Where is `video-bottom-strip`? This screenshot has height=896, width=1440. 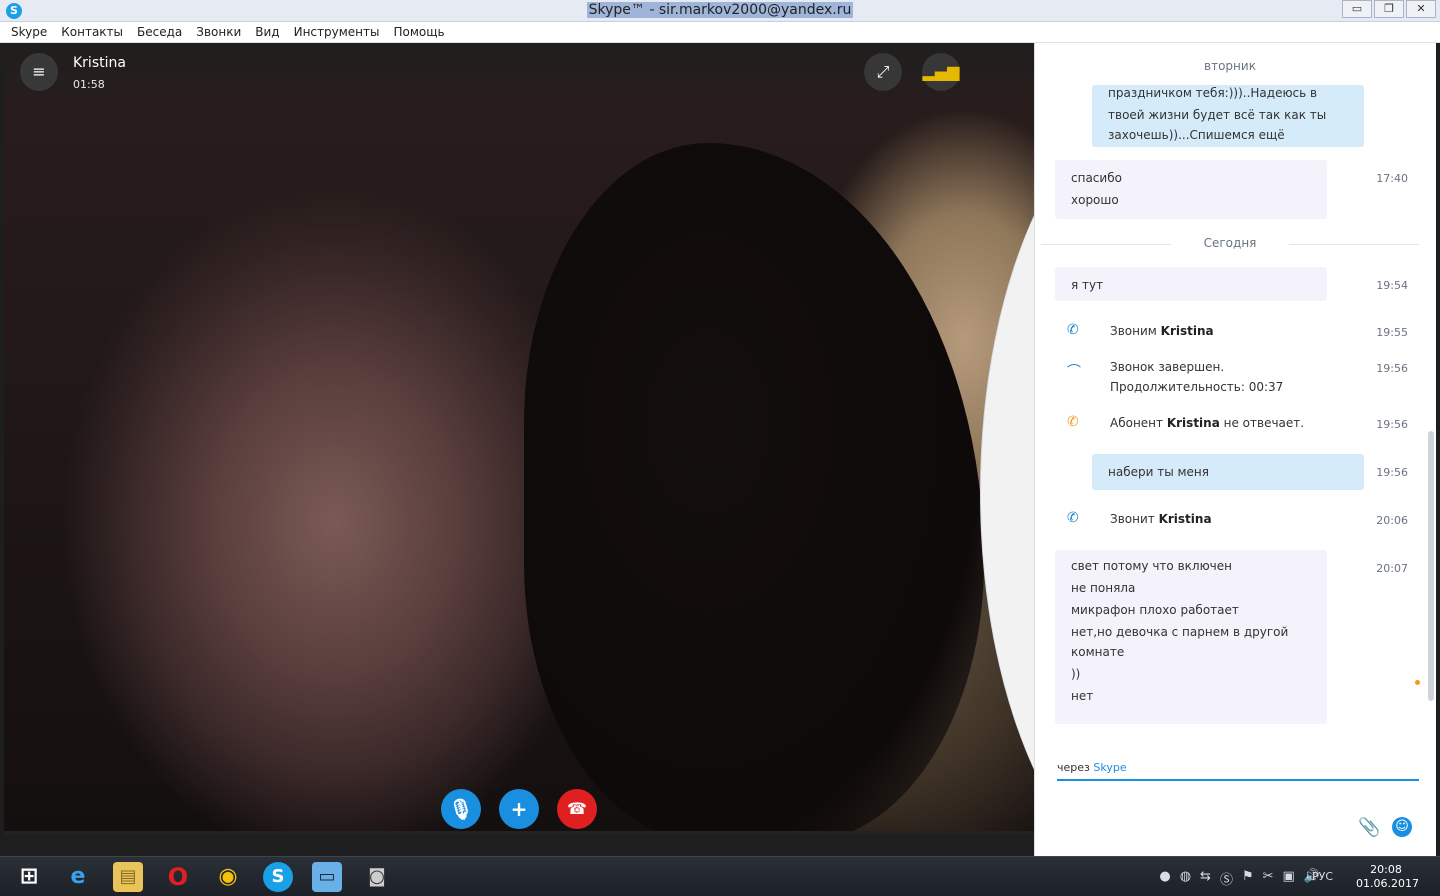
video-bottom-strip is located at coordinates (519, 833).